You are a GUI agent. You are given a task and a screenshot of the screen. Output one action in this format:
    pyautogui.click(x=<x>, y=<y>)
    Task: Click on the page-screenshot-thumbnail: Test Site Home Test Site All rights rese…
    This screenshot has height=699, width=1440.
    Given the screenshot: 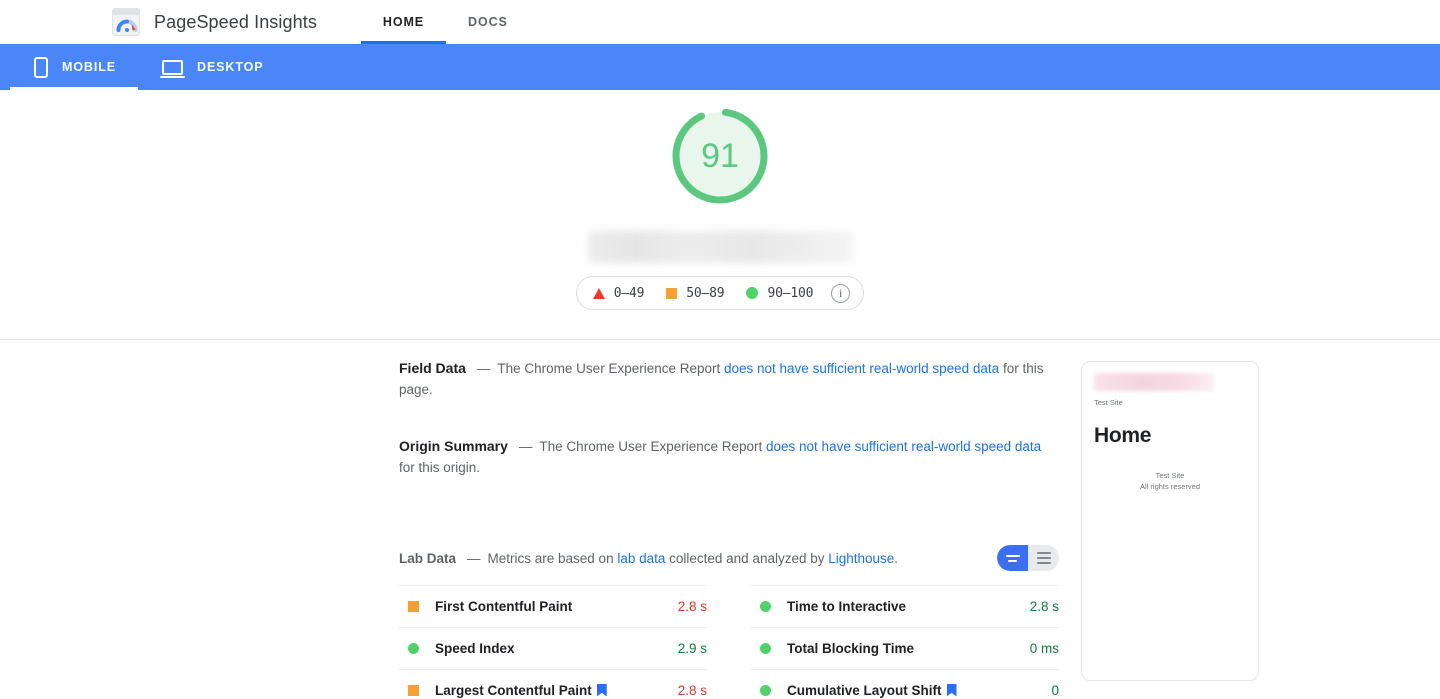 What is the action you would take?
    pyautogui.click(x=1170, y=521)
    